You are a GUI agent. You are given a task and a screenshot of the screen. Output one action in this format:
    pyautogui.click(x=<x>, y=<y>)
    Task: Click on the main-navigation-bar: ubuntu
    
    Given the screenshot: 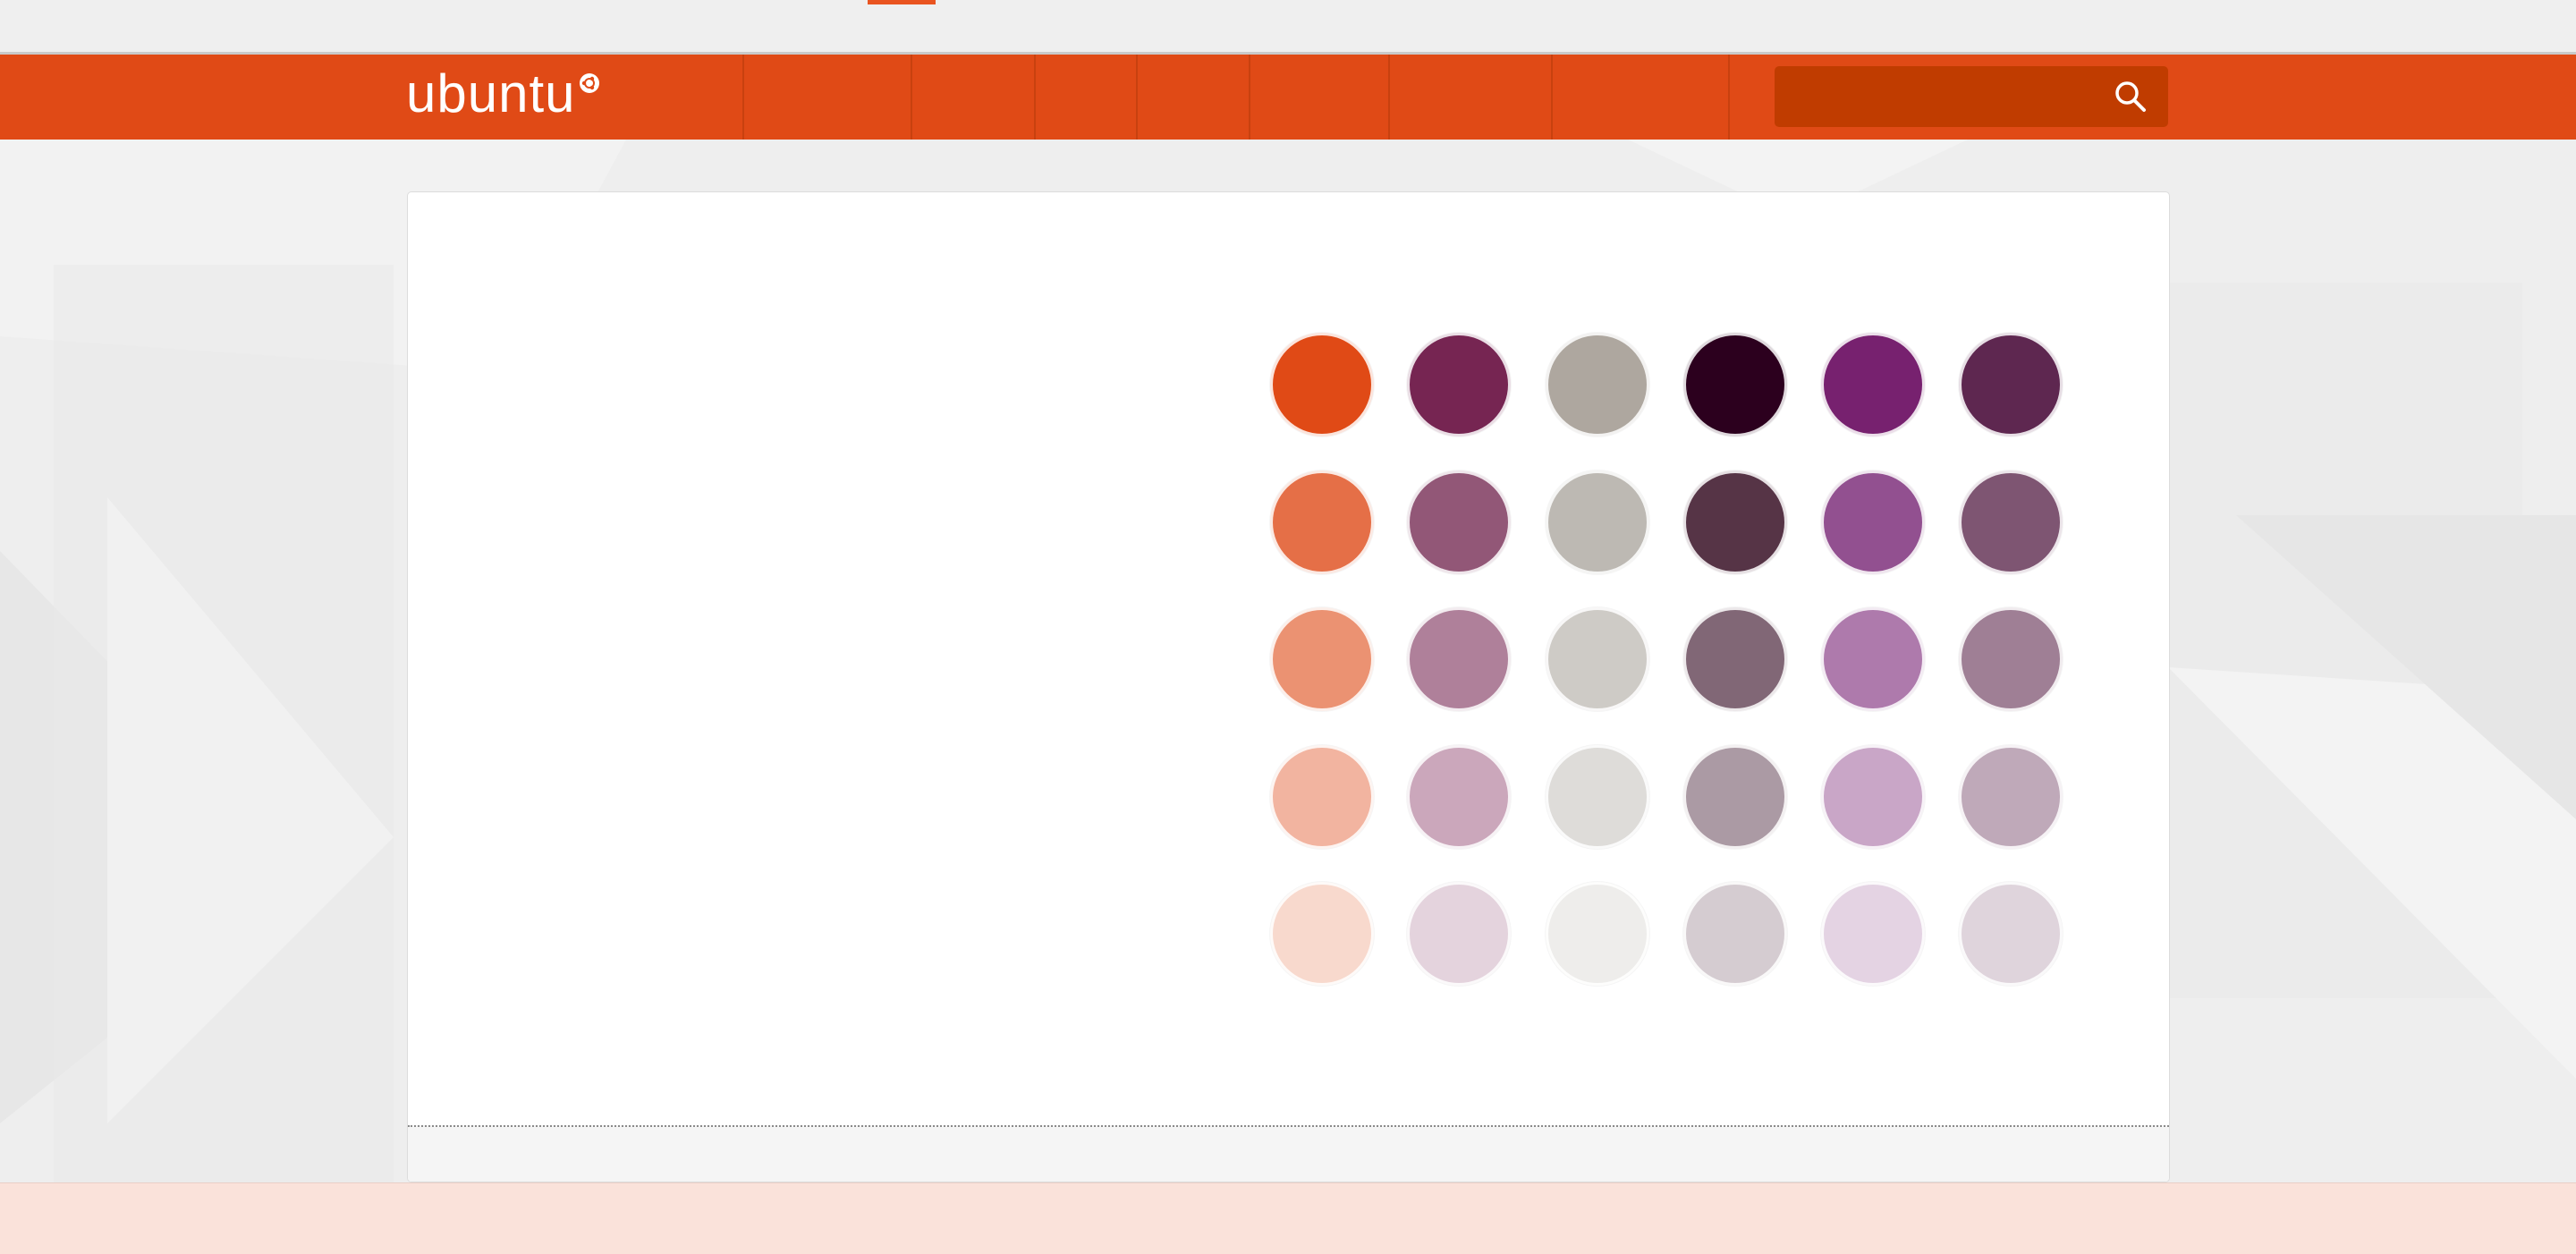 What is the action you would take?
    pyautogui.click(x=1288, y=97)
    